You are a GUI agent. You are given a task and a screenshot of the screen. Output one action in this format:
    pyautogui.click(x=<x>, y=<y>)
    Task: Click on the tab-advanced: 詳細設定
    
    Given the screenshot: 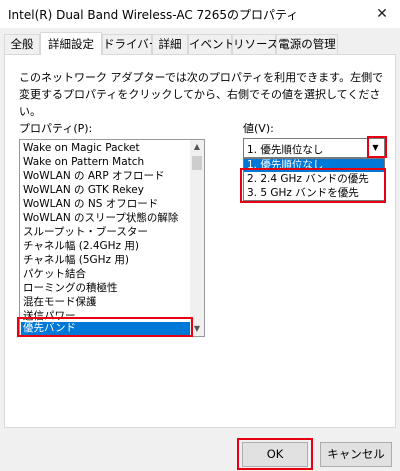 What is the action you would take?
    pyautogui.click(x=71, y=43)
    